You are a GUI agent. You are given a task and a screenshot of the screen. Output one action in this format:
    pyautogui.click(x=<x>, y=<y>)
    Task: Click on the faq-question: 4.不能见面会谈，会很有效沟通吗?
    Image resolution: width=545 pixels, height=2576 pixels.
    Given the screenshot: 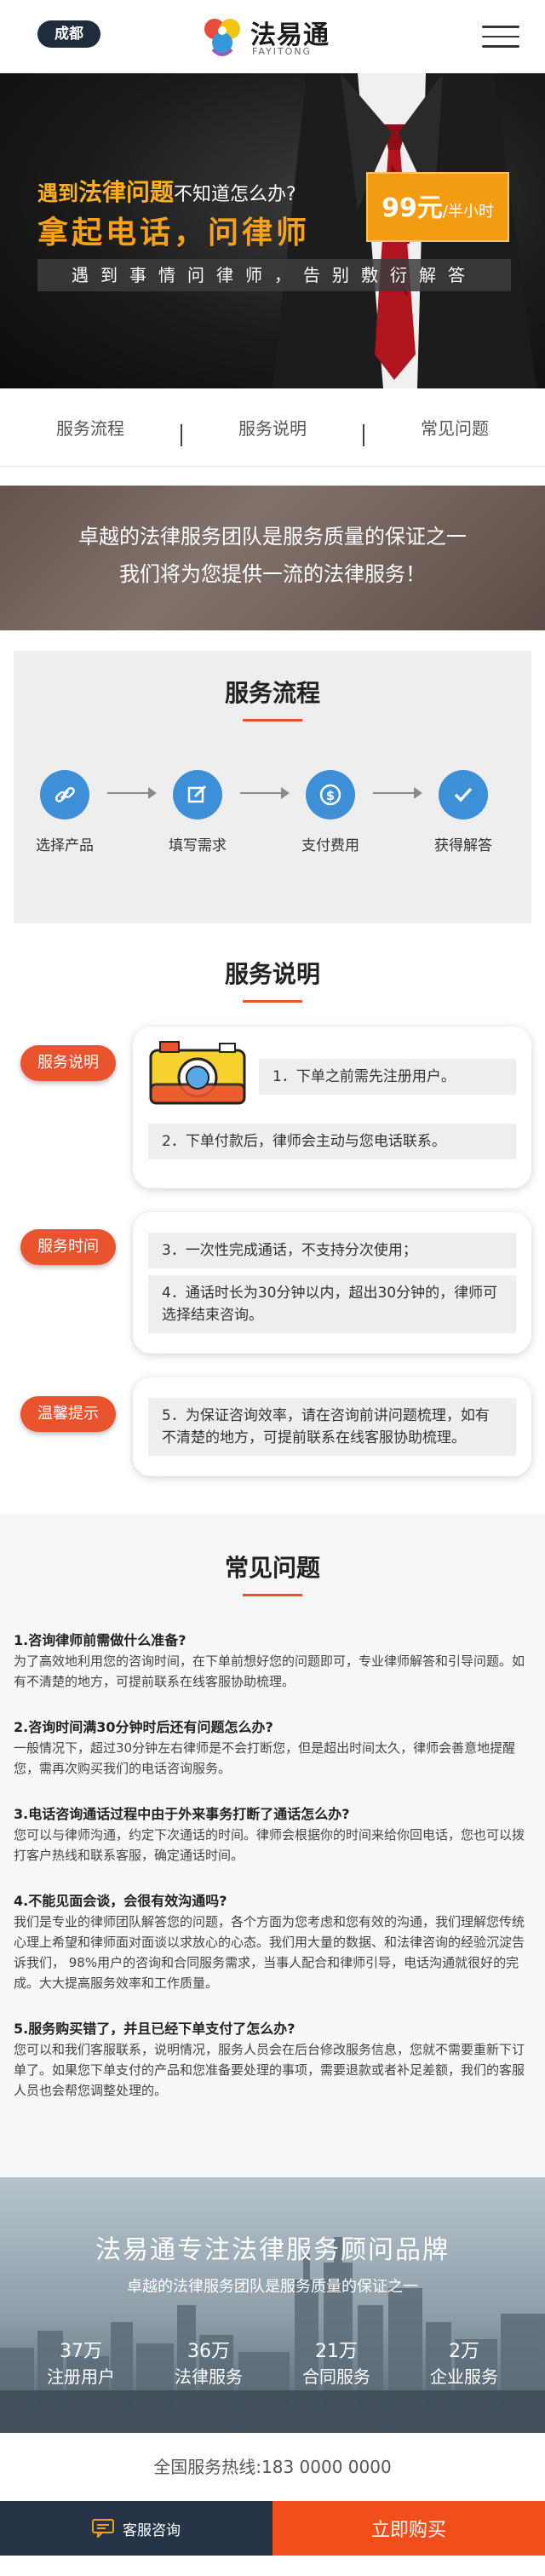 What is the action you would take?
    pyautogui.click(x=121, y=1901)
    